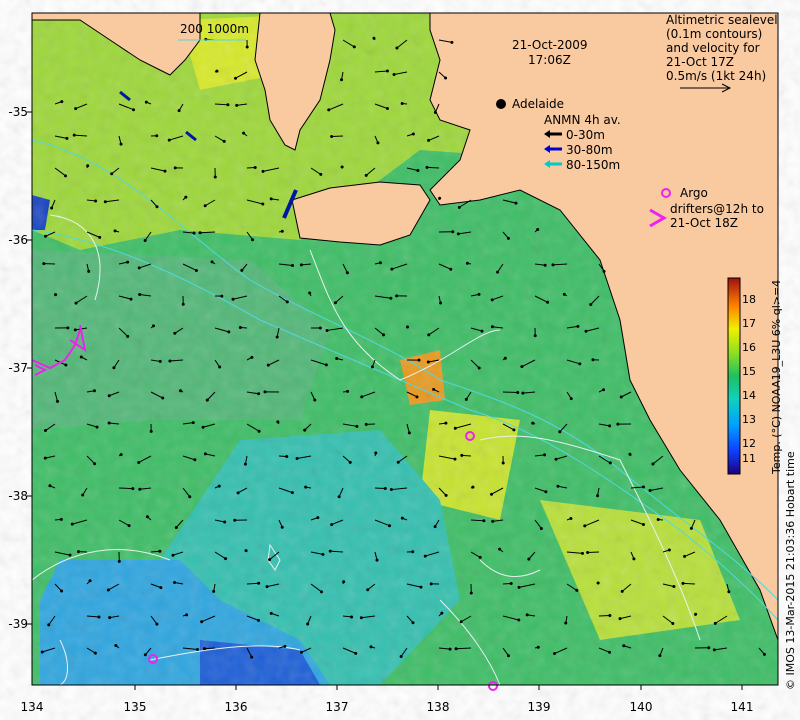  Describe the element at coordinates (538, 104) in the screenshot. I see `city-label: Adelaide` at that location.